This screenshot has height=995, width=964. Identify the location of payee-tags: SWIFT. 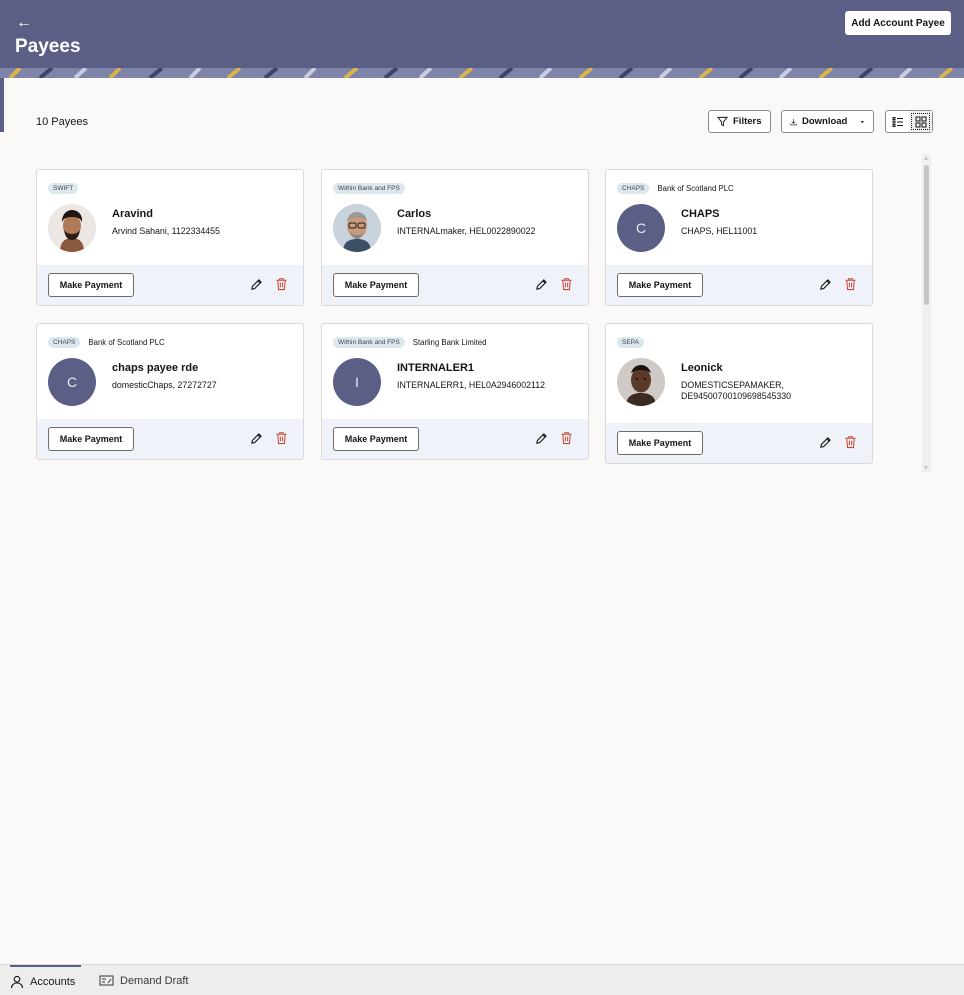
(63, 188).